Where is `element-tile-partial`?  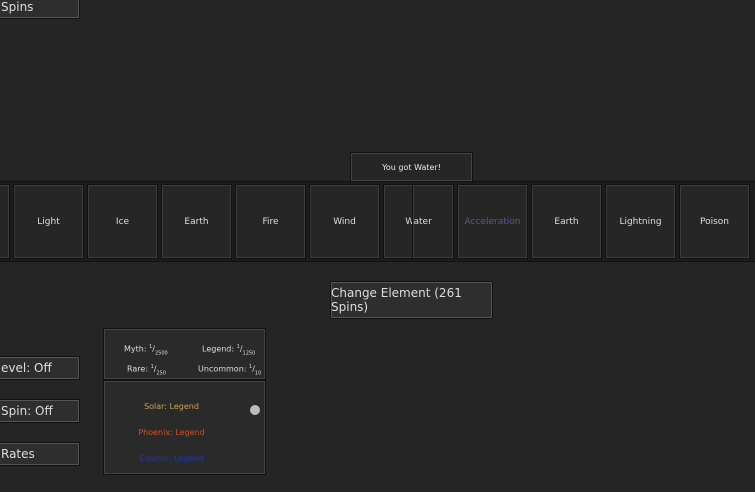 element-tile-partial is located at coordinates (5, 221).